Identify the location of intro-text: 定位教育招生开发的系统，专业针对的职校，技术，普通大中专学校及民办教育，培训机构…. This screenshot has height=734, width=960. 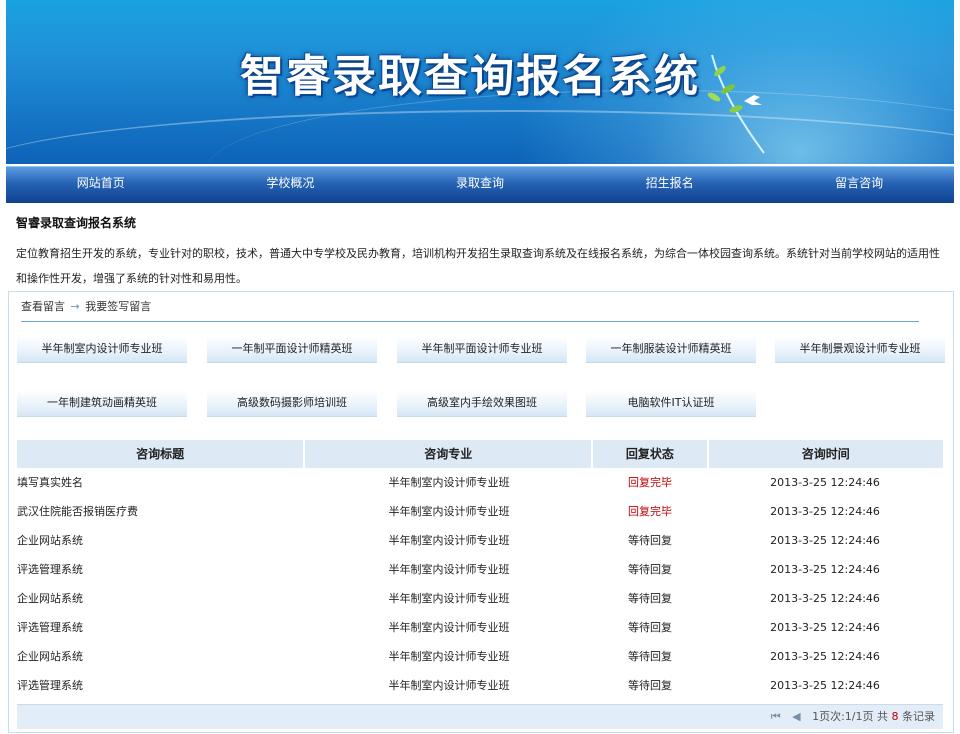
(478, 266).